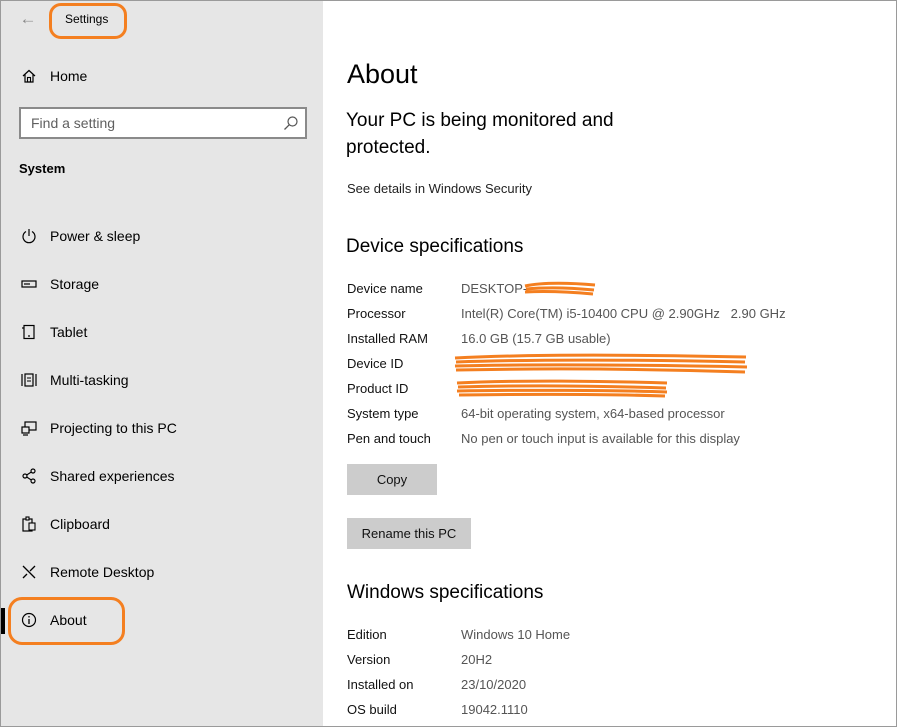 This screenshot has height=727, width=897. What do you see at coordinates (437, 291) in the screenshot?
I see `spec-row-device-name: Device name DESKTOP-` at bounding box center [437, 291].